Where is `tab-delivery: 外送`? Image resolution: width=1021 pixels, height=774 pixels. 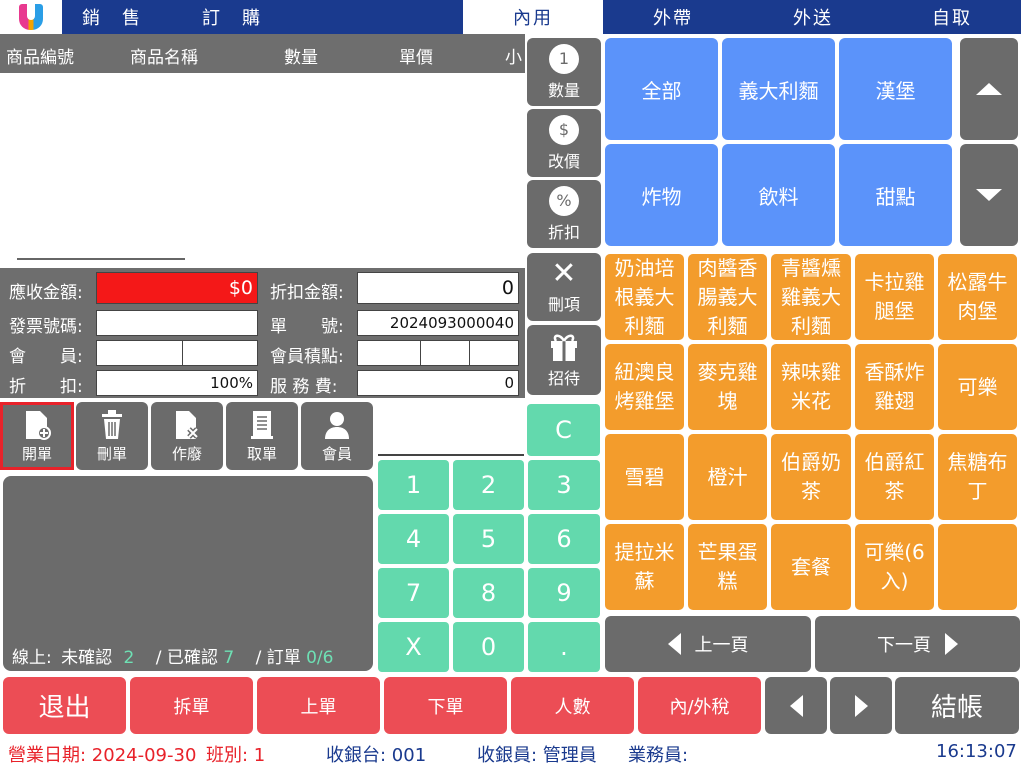 tab-delivery: 外送 is located at coordinates (813, 17).